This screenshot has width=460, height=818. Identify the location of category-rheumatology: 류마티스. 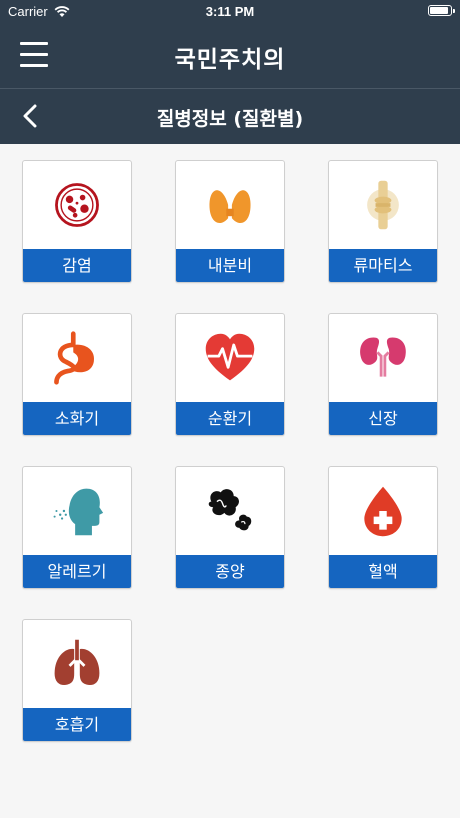
(383, 221).